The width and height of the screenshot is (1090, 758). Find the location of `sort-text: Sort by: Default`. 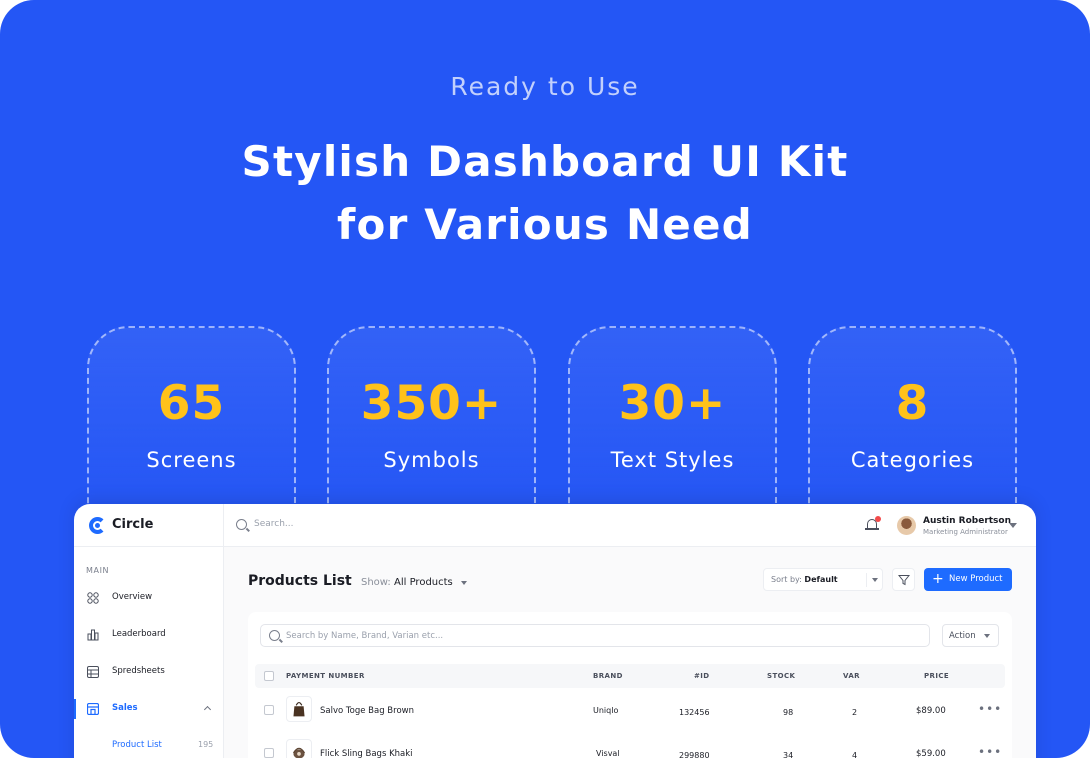

sort-text: Sort by: Default is located at coordinates (804, 579).